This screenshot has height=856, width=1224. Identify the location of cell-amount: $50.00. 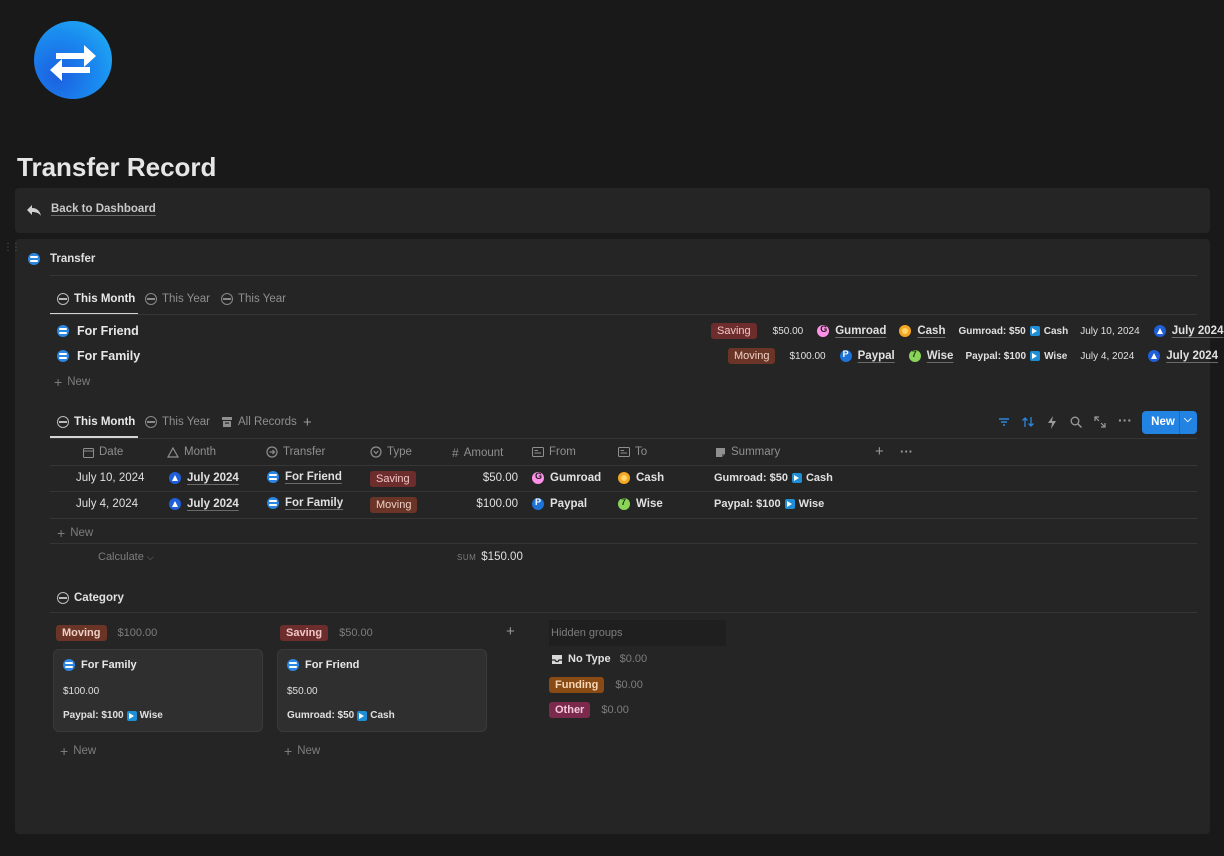
(474, 478).